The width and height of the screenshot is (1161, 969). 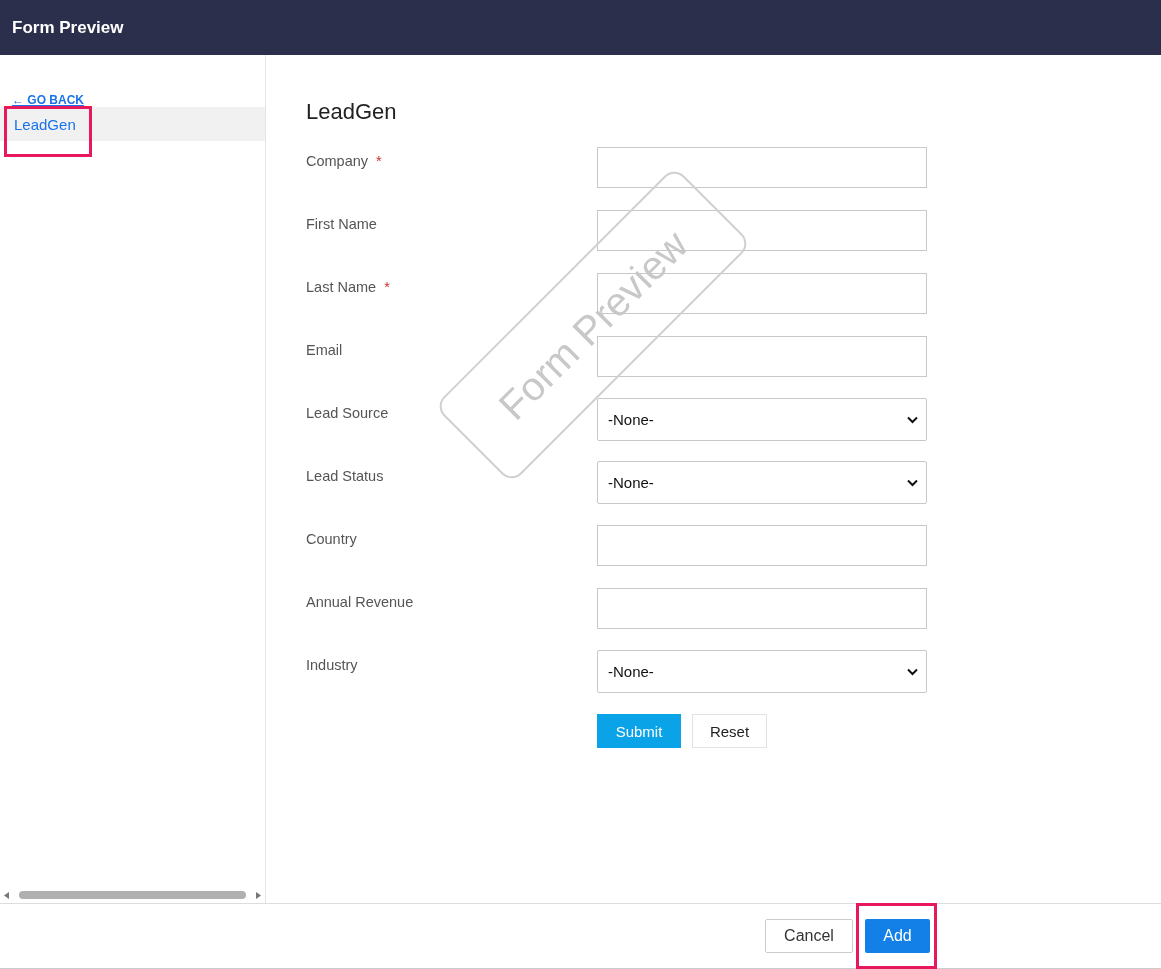 What do you see at coordinates (729, 731) in the screenshot?
I see `reset-button: Reset` at bounding box center [729, 731].